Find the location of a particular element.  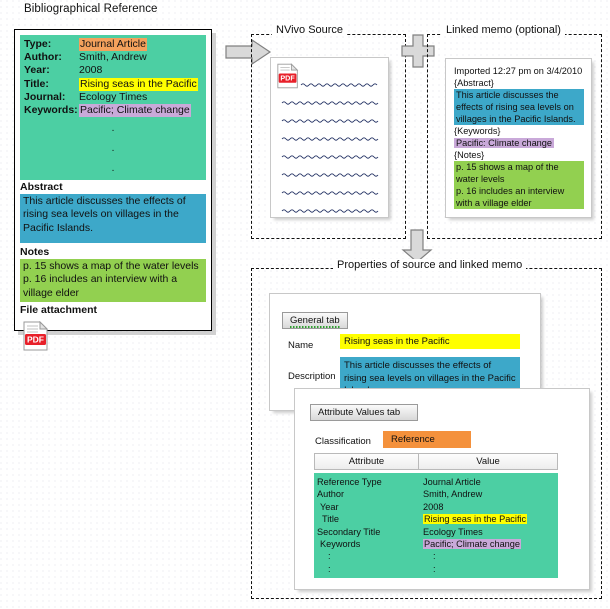

table-row: Year 2008 is located at coordinates (436, 507).